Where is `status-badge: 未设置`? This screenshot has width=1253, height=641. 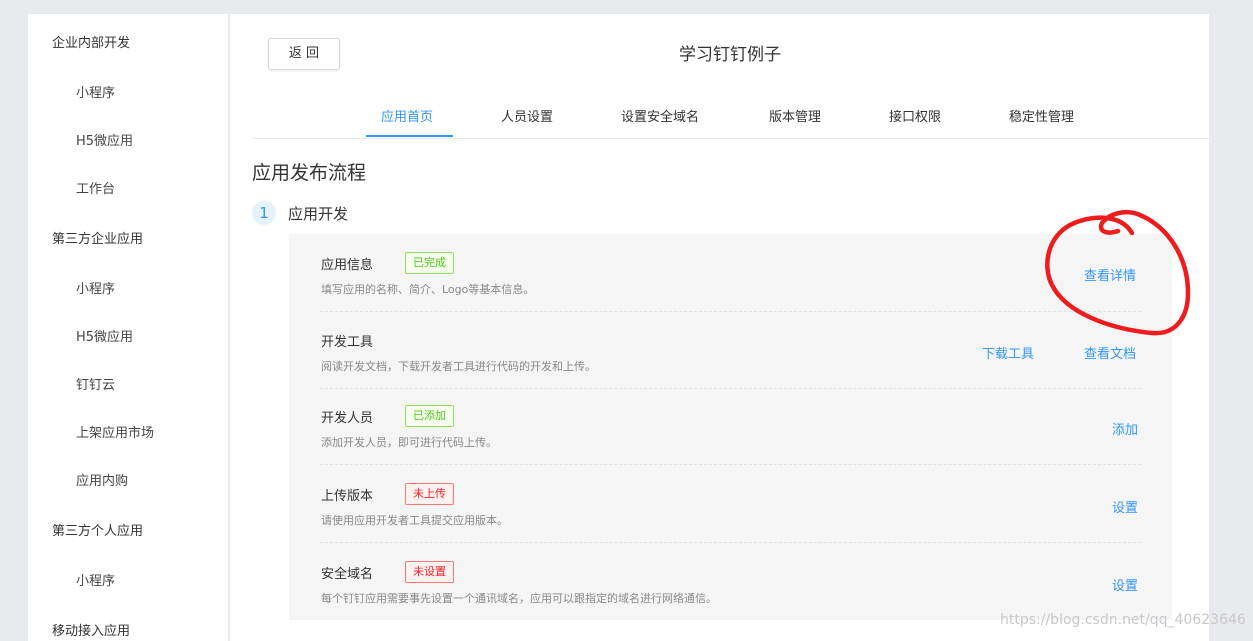
status-badge: 未设置 is located at coordinates (429, 572).